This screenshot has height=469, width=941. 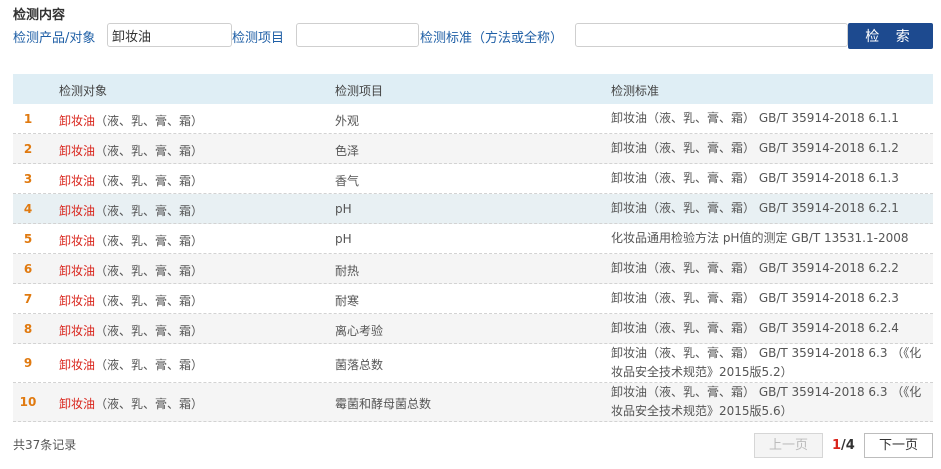 I want to click on row-number: 2, so click(x=28, y=149).